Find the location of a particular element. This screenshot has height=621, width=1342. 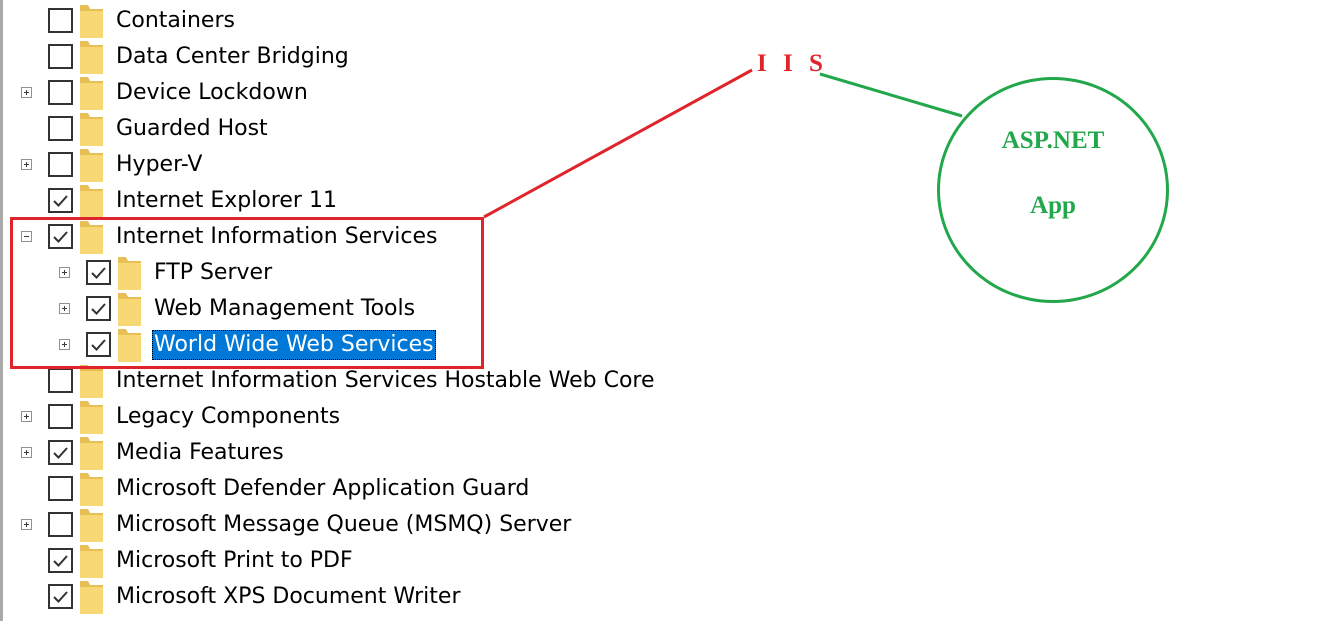

iis-connector-line is located at coordinates (618, 143).